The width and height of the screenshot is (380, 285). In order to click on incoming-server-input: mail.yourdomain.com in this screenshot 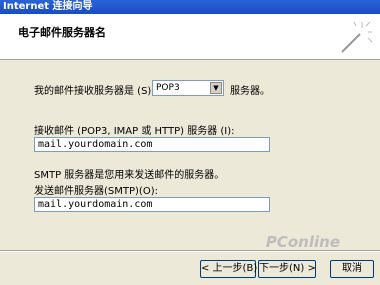, I will do `click(152, 144)`.